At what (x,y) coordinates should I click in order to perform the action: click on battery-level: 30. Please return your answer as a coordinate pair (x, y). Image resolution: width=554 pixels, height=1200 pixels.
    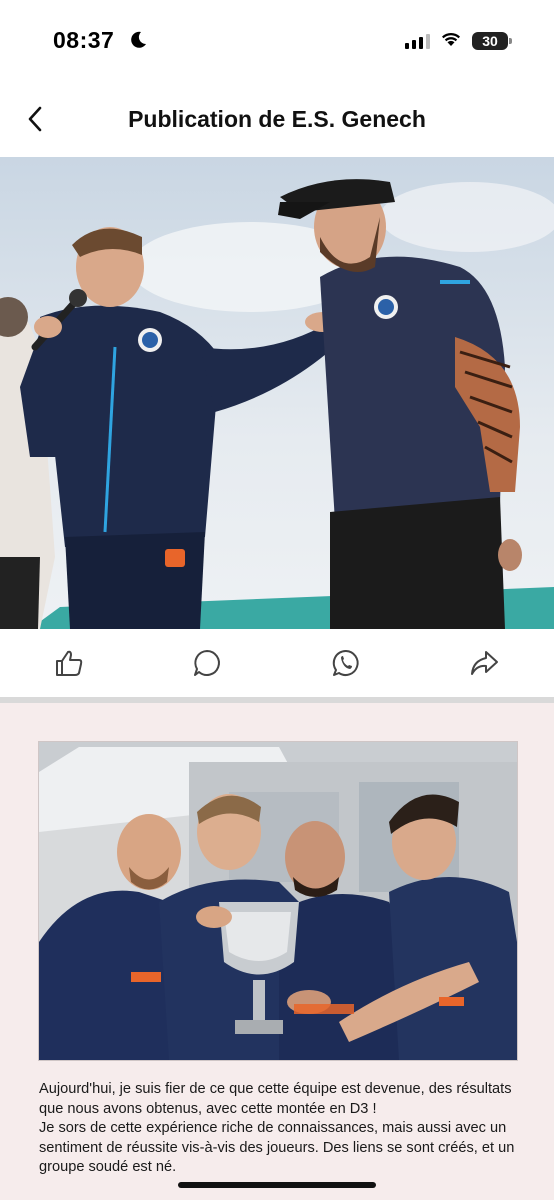
    Looking at the image, I should click on (490, 41).